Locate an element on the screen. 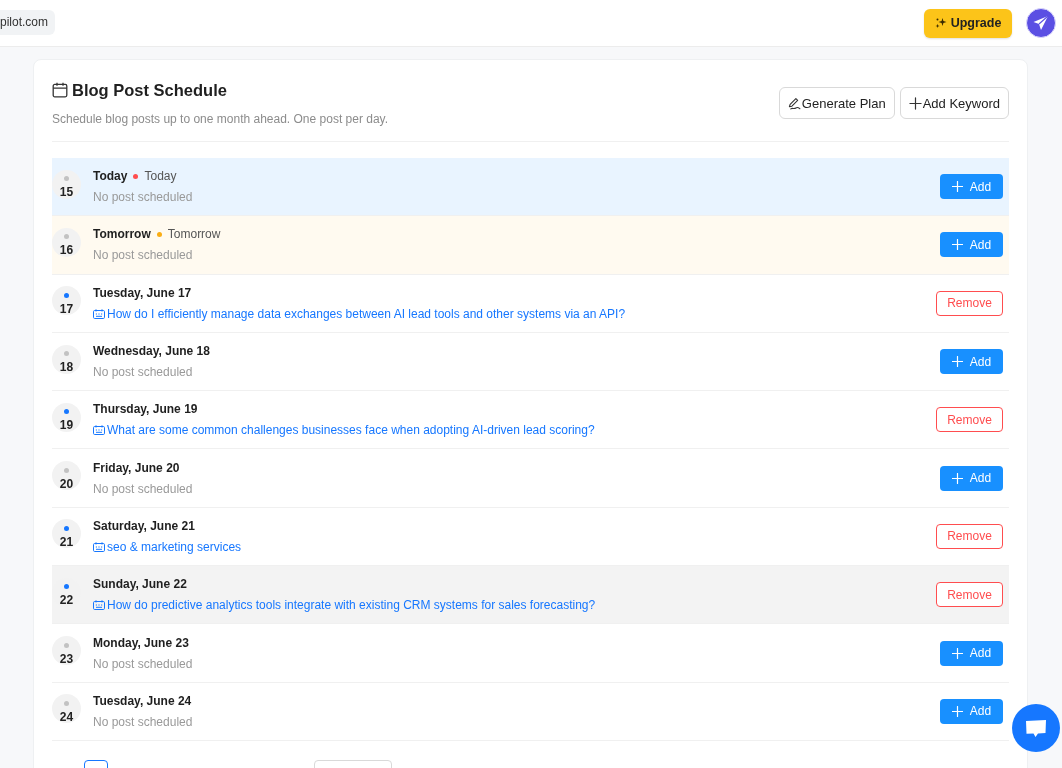 The width and height of the screenshot is (1062, 768). day-number: 24 is located at coordinates (66, 716).